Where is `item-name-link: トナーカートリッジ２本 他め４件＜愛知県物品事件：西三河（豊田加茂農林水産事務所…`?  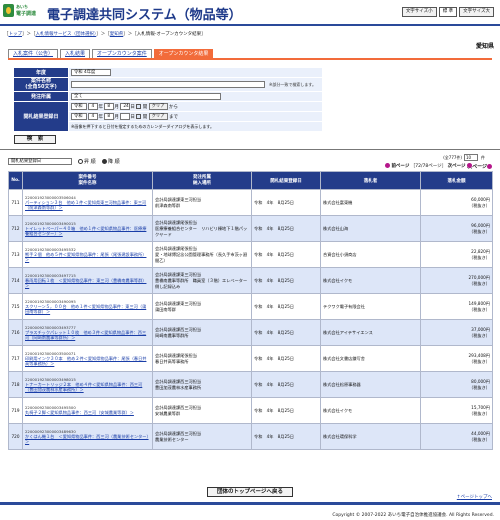 item-name-link: トナーカートリッジ２本 他め４件＜愛知県物品事件：西三河（豊田加茂農林水産事務所… is located at coordinates (87, 387).